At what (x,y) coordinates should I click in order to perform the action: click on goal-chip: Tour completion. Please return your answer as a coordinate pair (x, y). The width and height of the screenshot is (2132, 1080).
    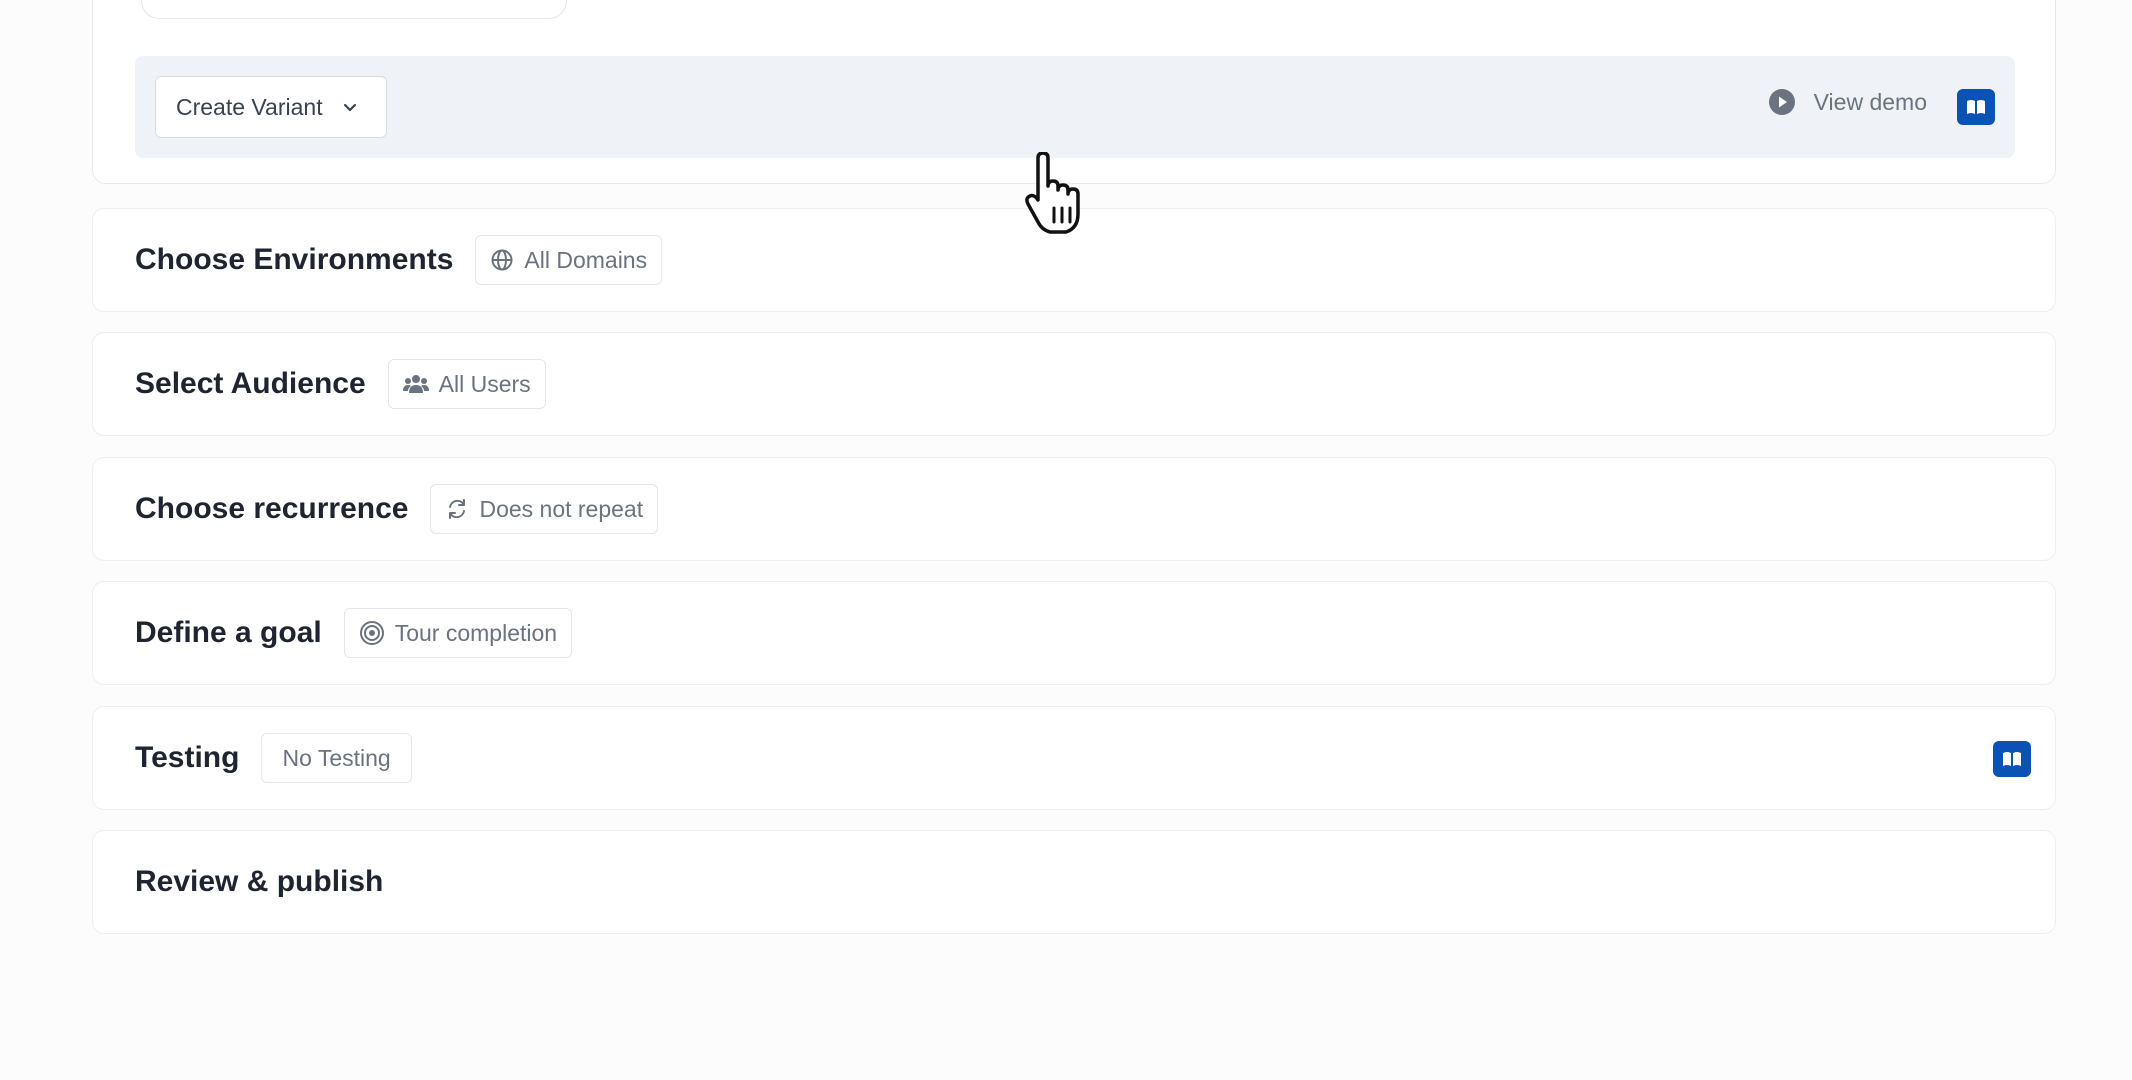
    Looking at the image, I should click on (458, 633).